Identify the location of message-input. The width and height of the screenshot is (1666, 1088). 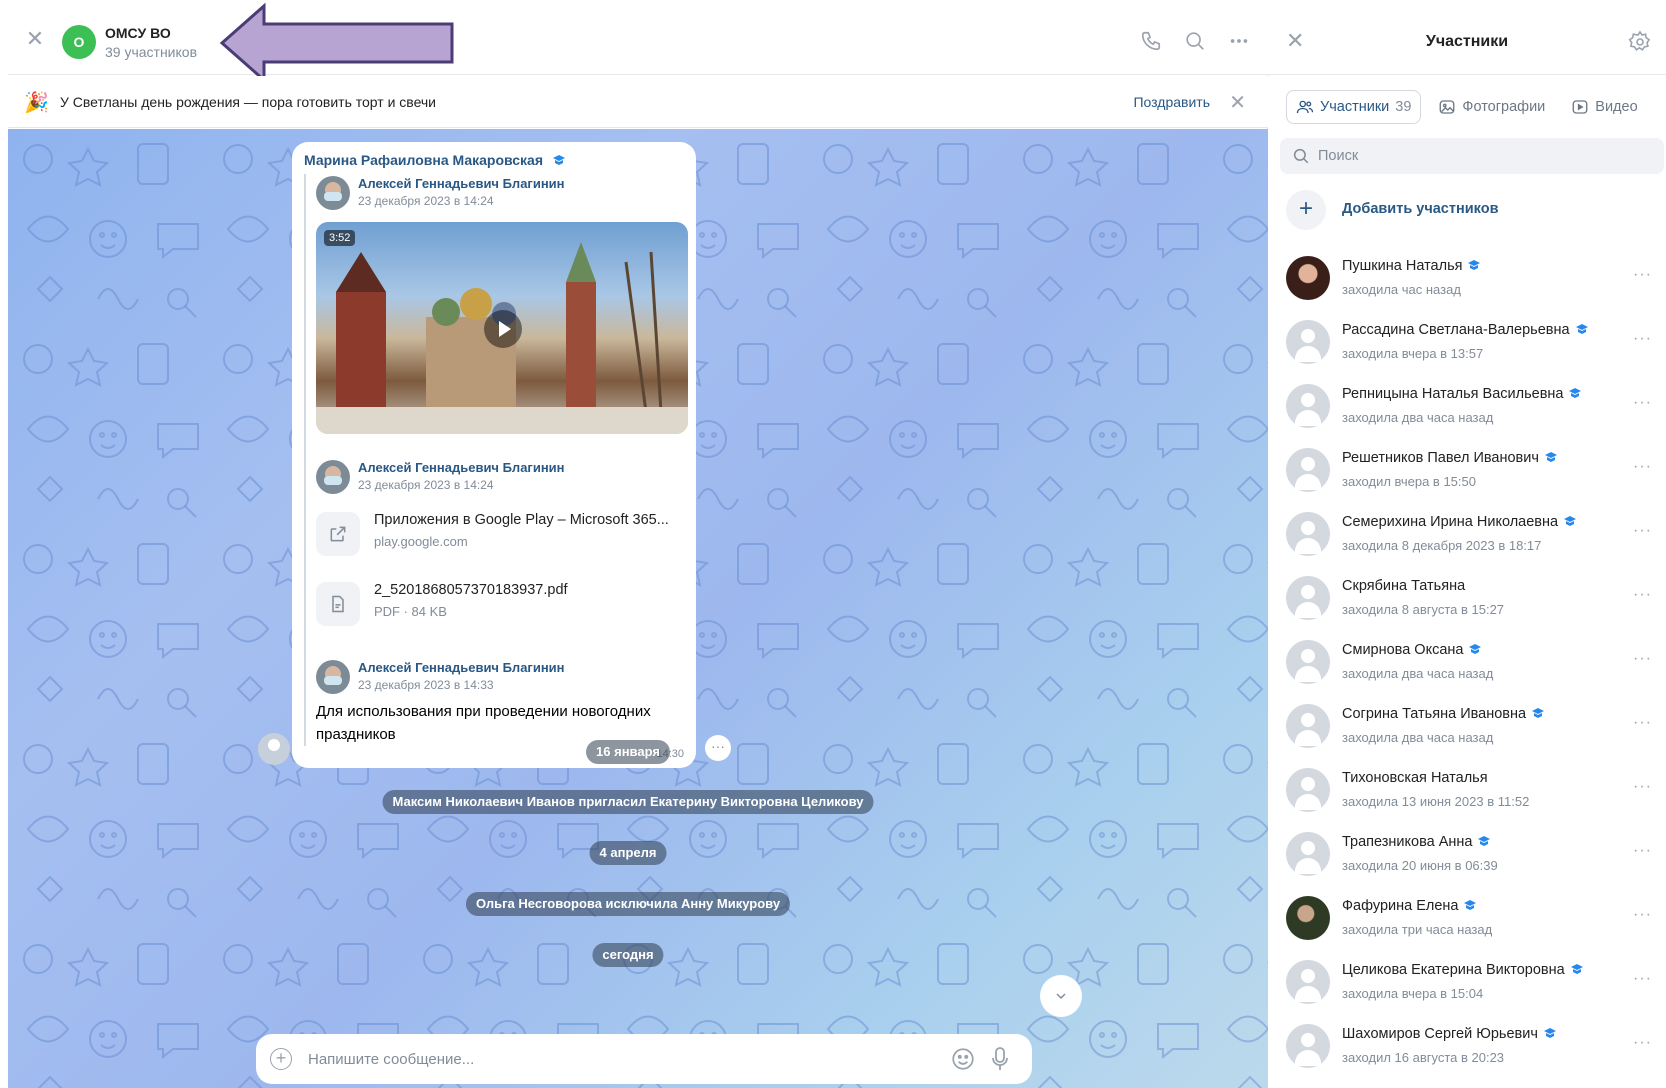
(588, 1059).